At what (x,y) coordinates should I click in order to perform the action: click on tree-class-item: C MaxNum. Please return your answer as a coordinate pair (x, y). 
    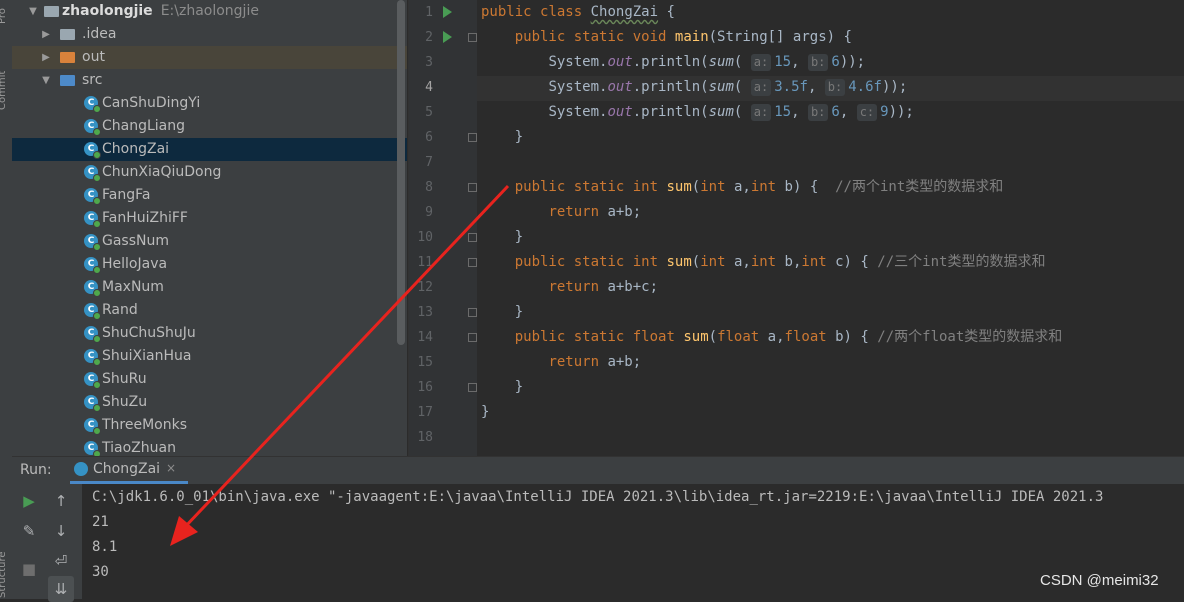
    Looking at the image, I should click on (209, 287).